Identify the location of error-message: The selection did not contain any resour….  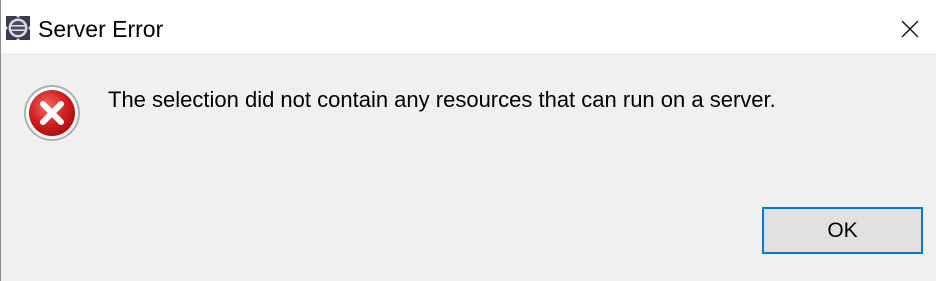
(442, 99).